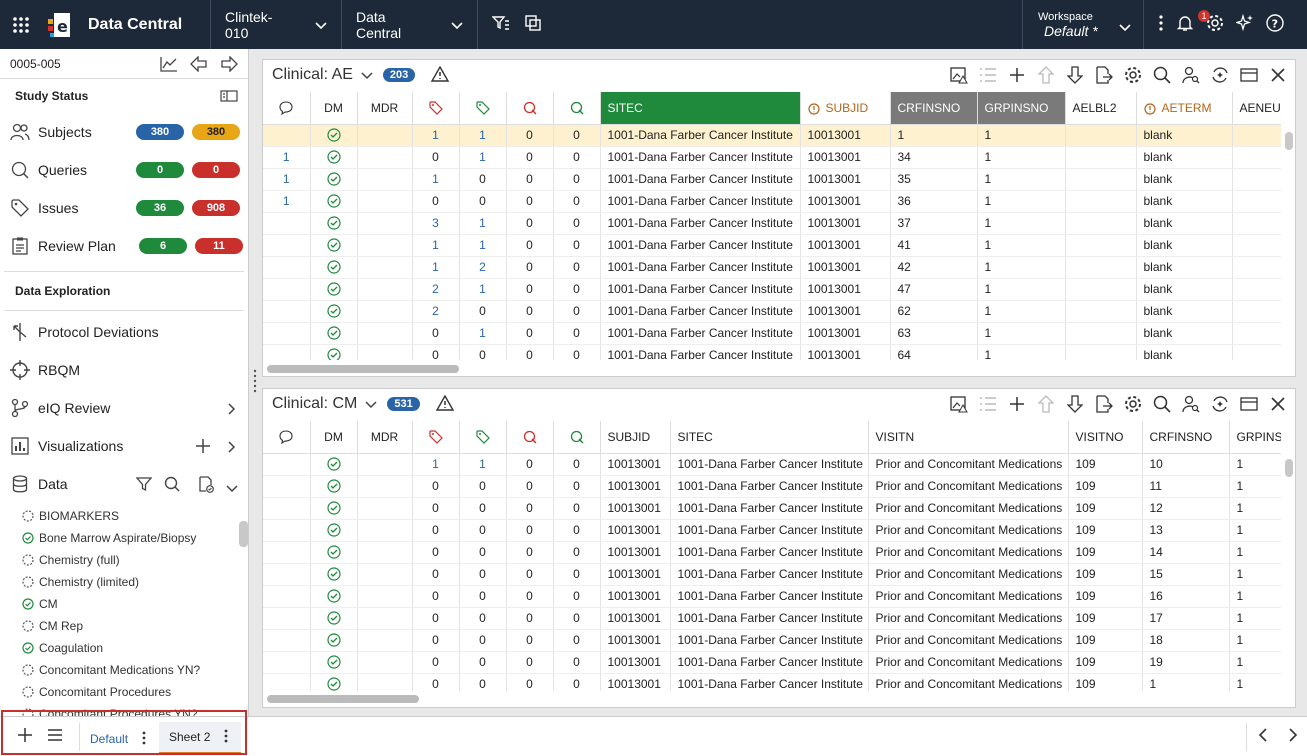 The image size is (1307, 756). What do you see at coordinates (1278, 75) in the screenshot?
I see `close-icon` at bounding box center [1278, 75].